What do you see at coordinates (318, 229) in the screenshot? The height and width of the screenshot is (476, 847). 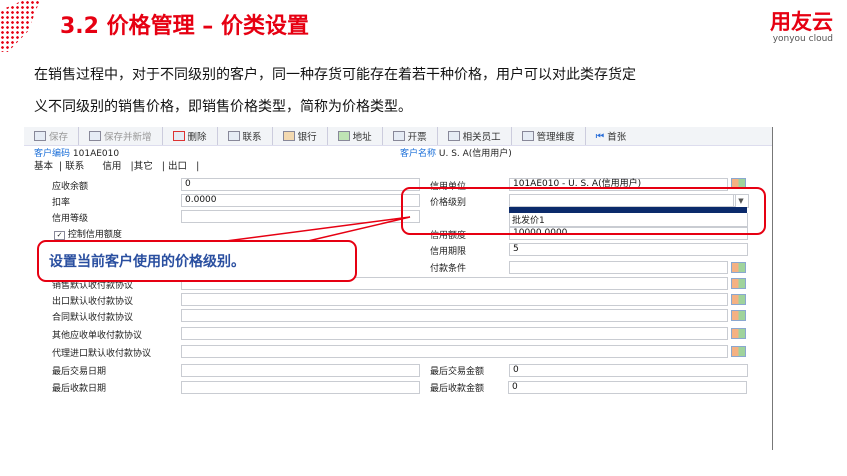 I see `callout-pointer` at bounding box center [318, 229].